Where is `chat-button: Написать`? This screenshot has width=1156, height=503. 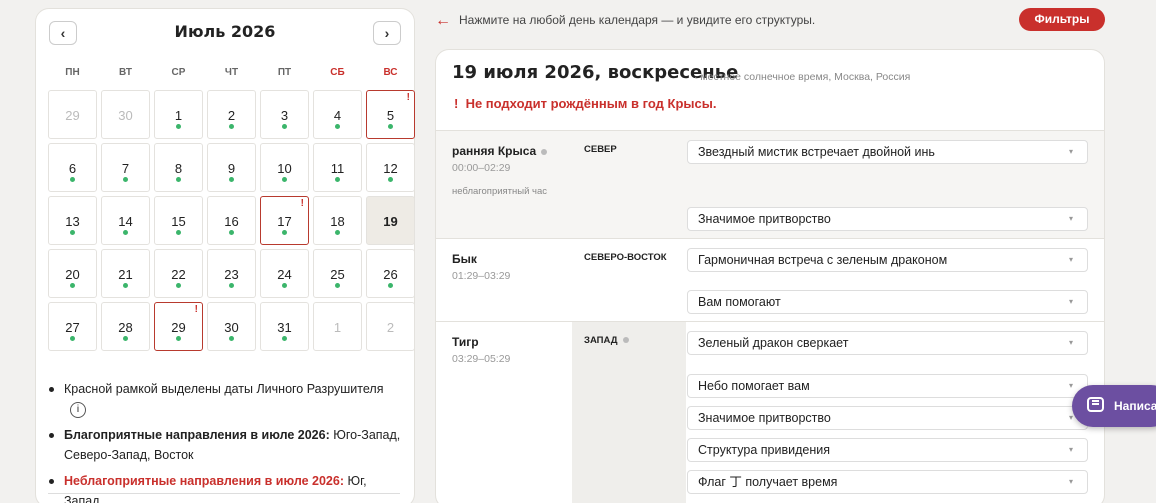 chat-button: Написать is located at coordinates (1114, 406).